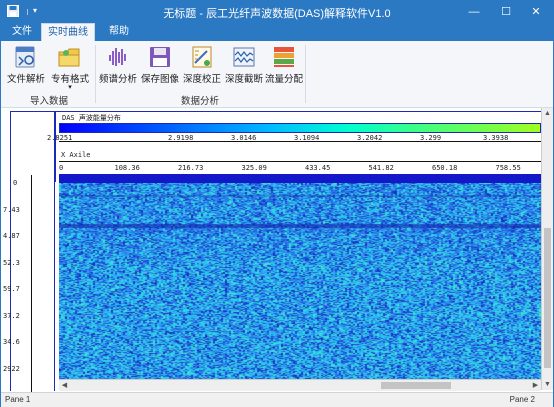 The height and width of the screenshot is (407, 554). I want to click on x-axis-tick-label: 108.36, so click(127, 168).